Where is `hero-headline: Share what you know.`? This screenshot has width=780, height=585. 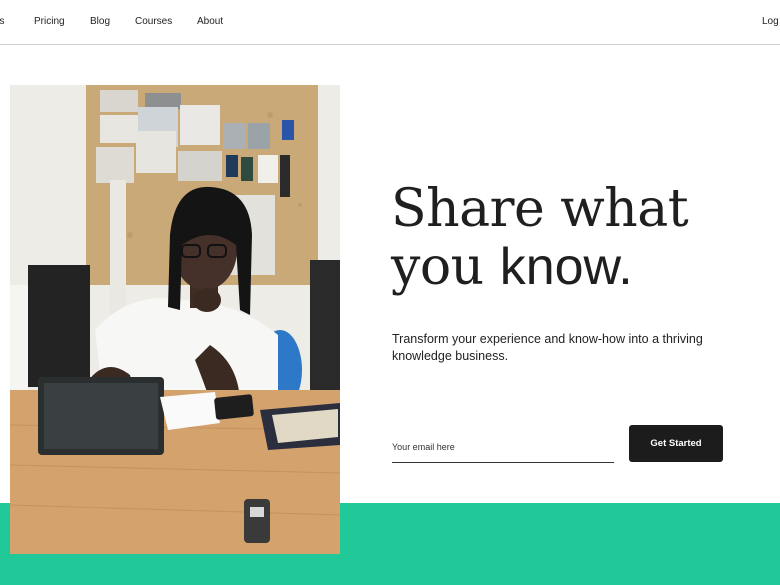 hero-headline: Share what you know. is located at coordinates (540, 237).